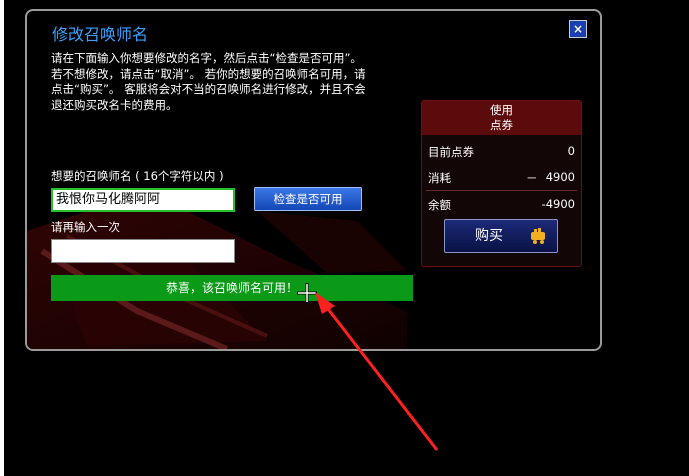 The height and width of the screenshot is (476, 689). I want to click on cost-sign: －, so click(532, 178).